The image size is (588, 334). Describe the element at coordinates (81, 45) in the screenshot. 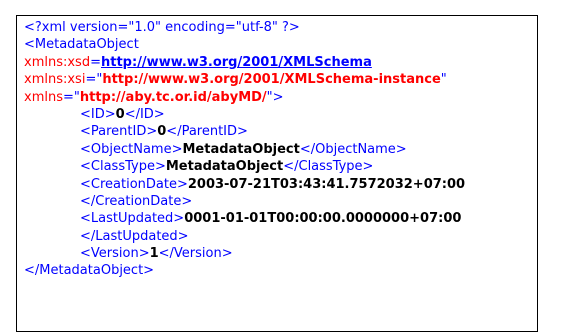

I see `root-open-tag: <MetadataObject` at that location.